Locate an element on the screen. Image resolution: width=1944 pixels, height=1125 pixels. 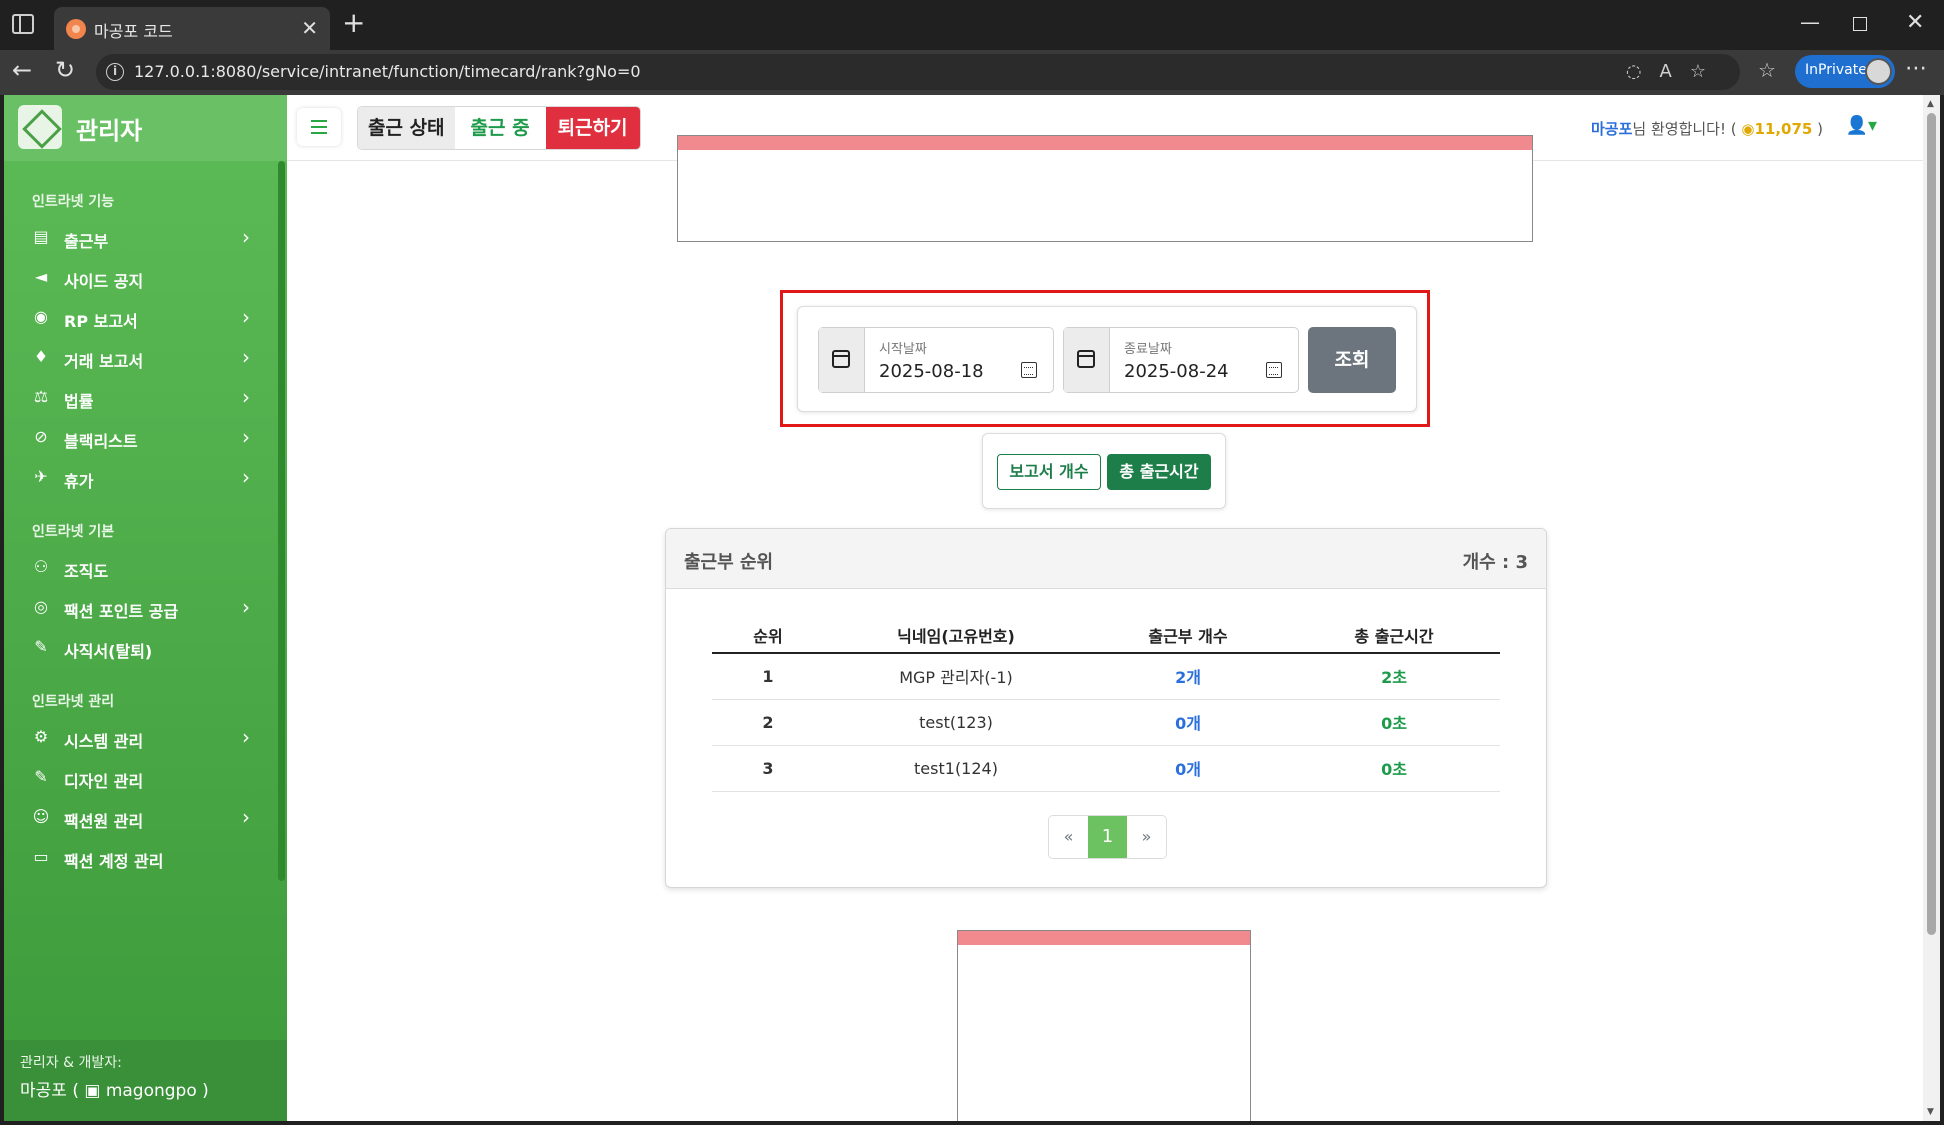
sidebar-item-org-chart: ⚇ 조직도 is located at coordinates (143, 568).